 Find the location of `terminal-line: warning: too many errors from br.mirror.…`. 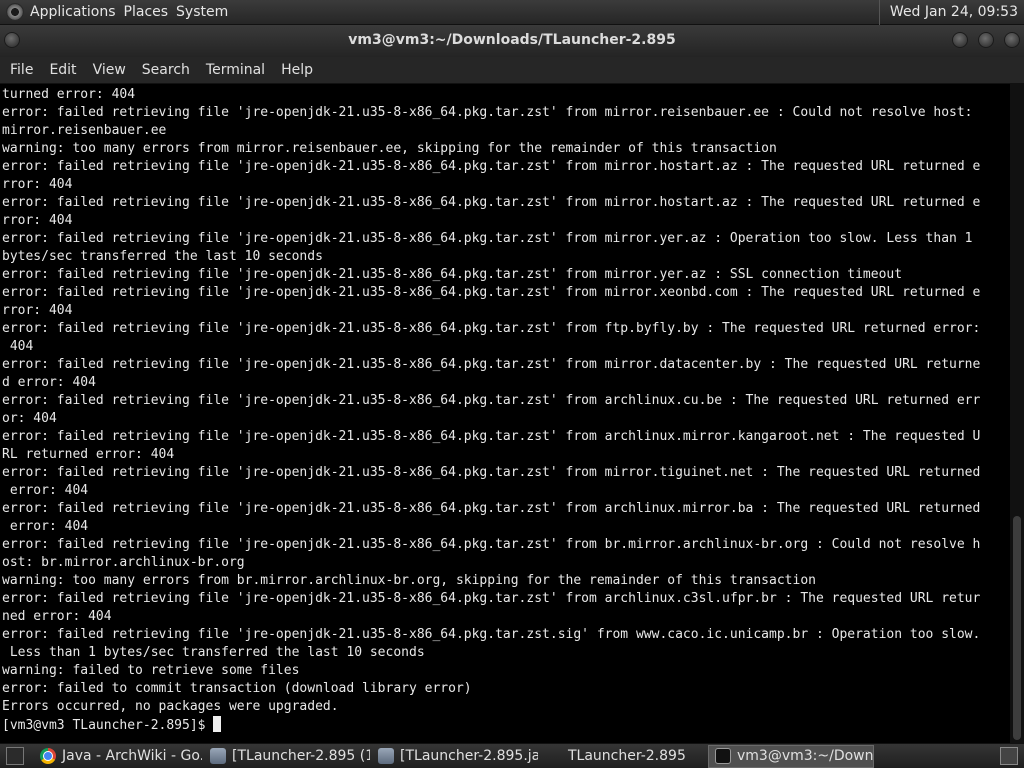

terminal-line: warning: too many errors from br.mirror.… is located at coordinates (409, 580).